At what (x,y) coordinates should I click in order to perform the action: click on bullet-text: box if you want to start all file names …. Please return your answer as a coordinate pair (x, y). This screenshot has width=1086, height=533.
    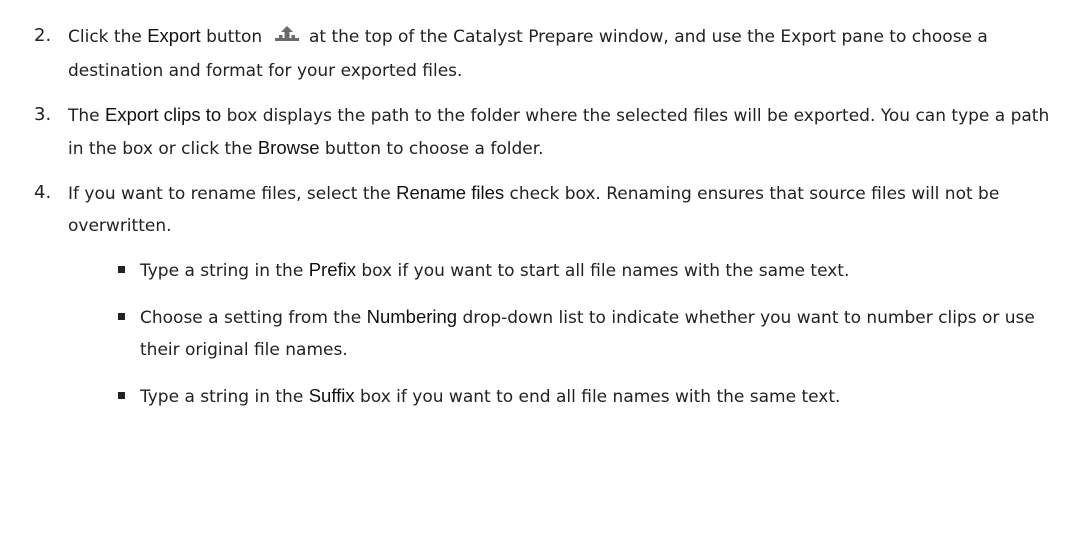
    Looking at the image, I should click on (602, 271).